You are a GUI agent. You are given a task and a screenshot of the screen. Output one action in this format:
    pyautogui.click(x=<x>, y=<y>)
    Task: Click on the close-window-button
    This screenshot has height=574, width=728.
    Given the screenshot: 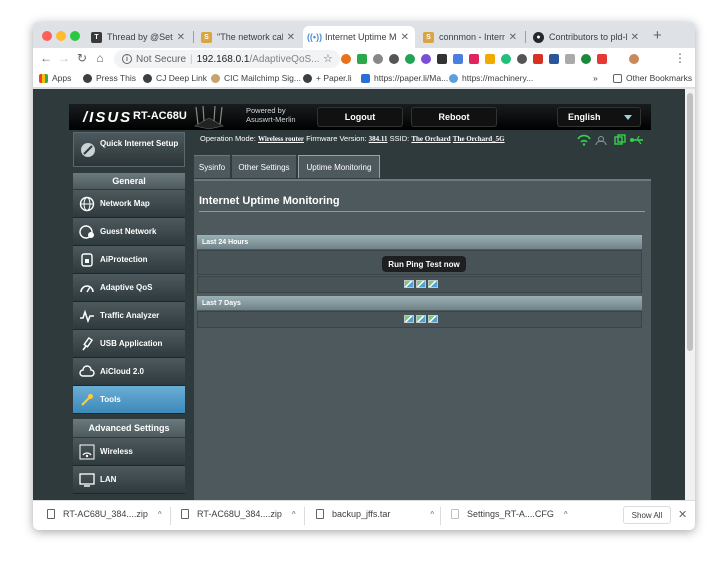 What is the action you would take?
    pyautogui.click(x=47, y=36)
    